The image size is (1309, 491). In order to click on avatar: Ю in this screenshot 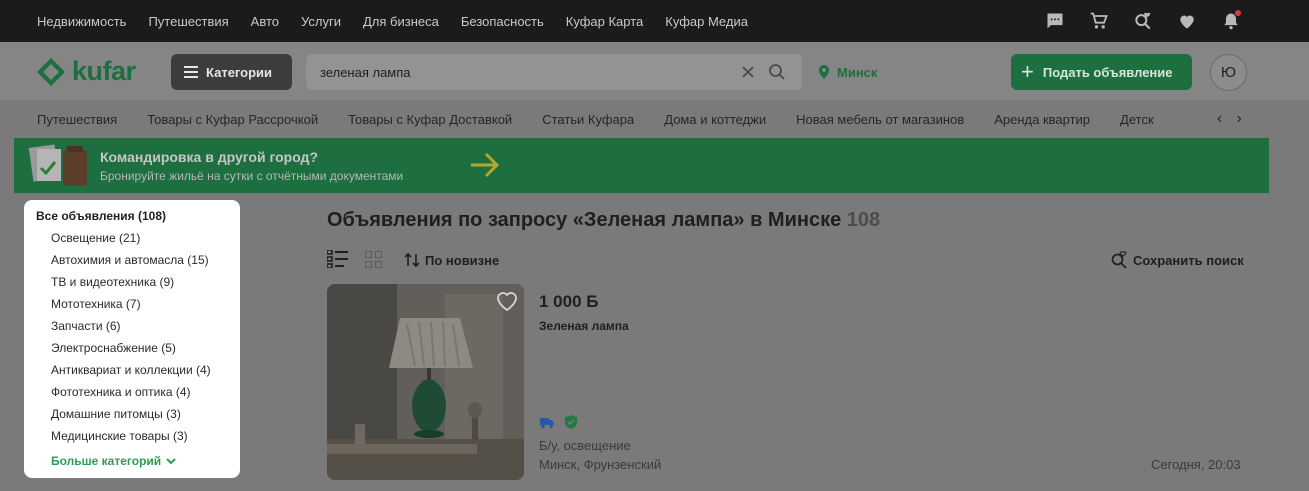, I will do `click(1228, 72)`.